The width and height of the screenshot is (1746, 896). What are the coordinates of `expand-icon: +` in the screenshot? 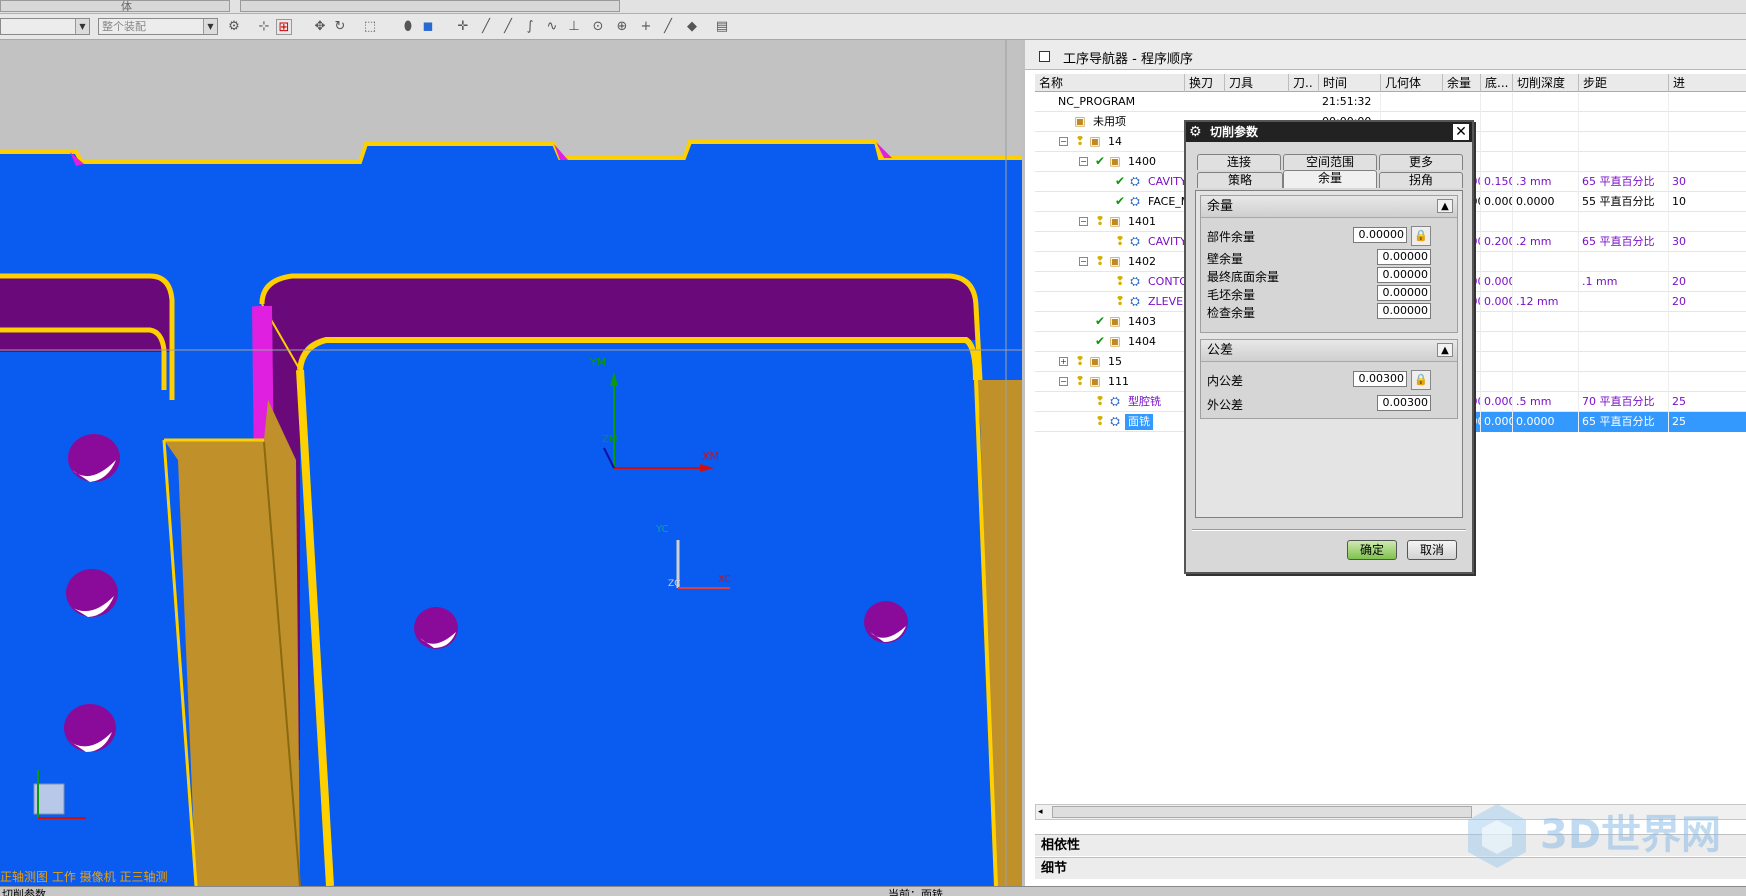 It's located at (1063, 361).